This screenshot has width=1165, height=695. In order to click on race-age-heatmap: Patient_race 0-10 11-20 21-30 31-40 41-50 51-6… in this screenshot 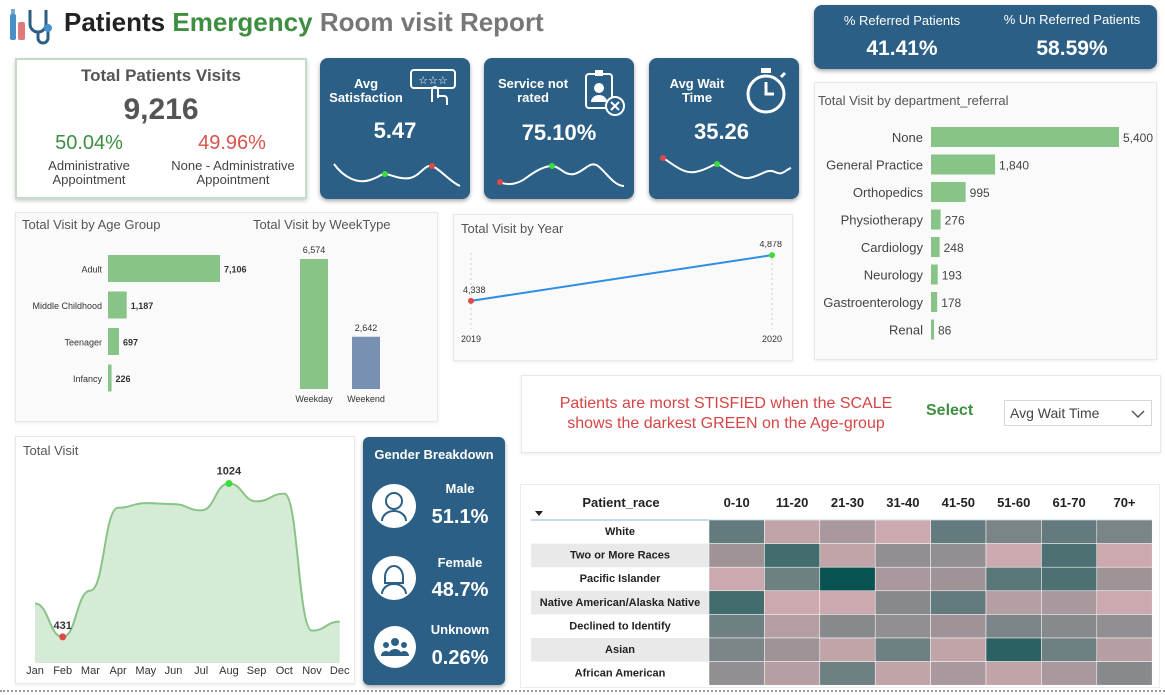, I will do `click(842, 590)`.